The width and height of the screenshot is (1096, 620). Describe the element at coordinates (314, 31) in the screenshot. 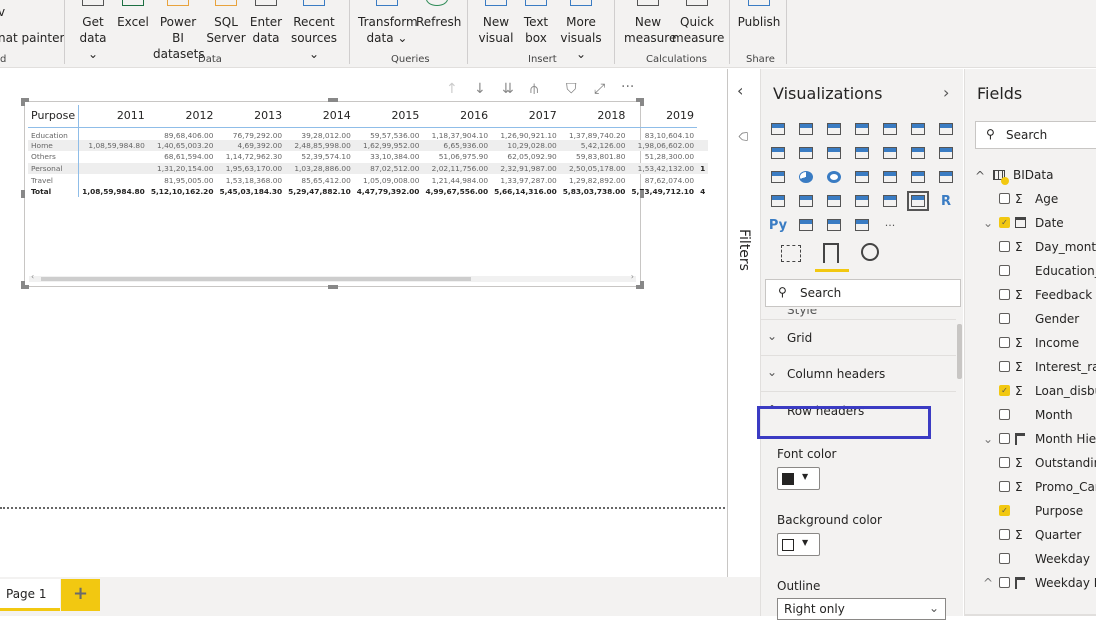

I see `recent-sources-button: Recent sources ⌄` at that location.